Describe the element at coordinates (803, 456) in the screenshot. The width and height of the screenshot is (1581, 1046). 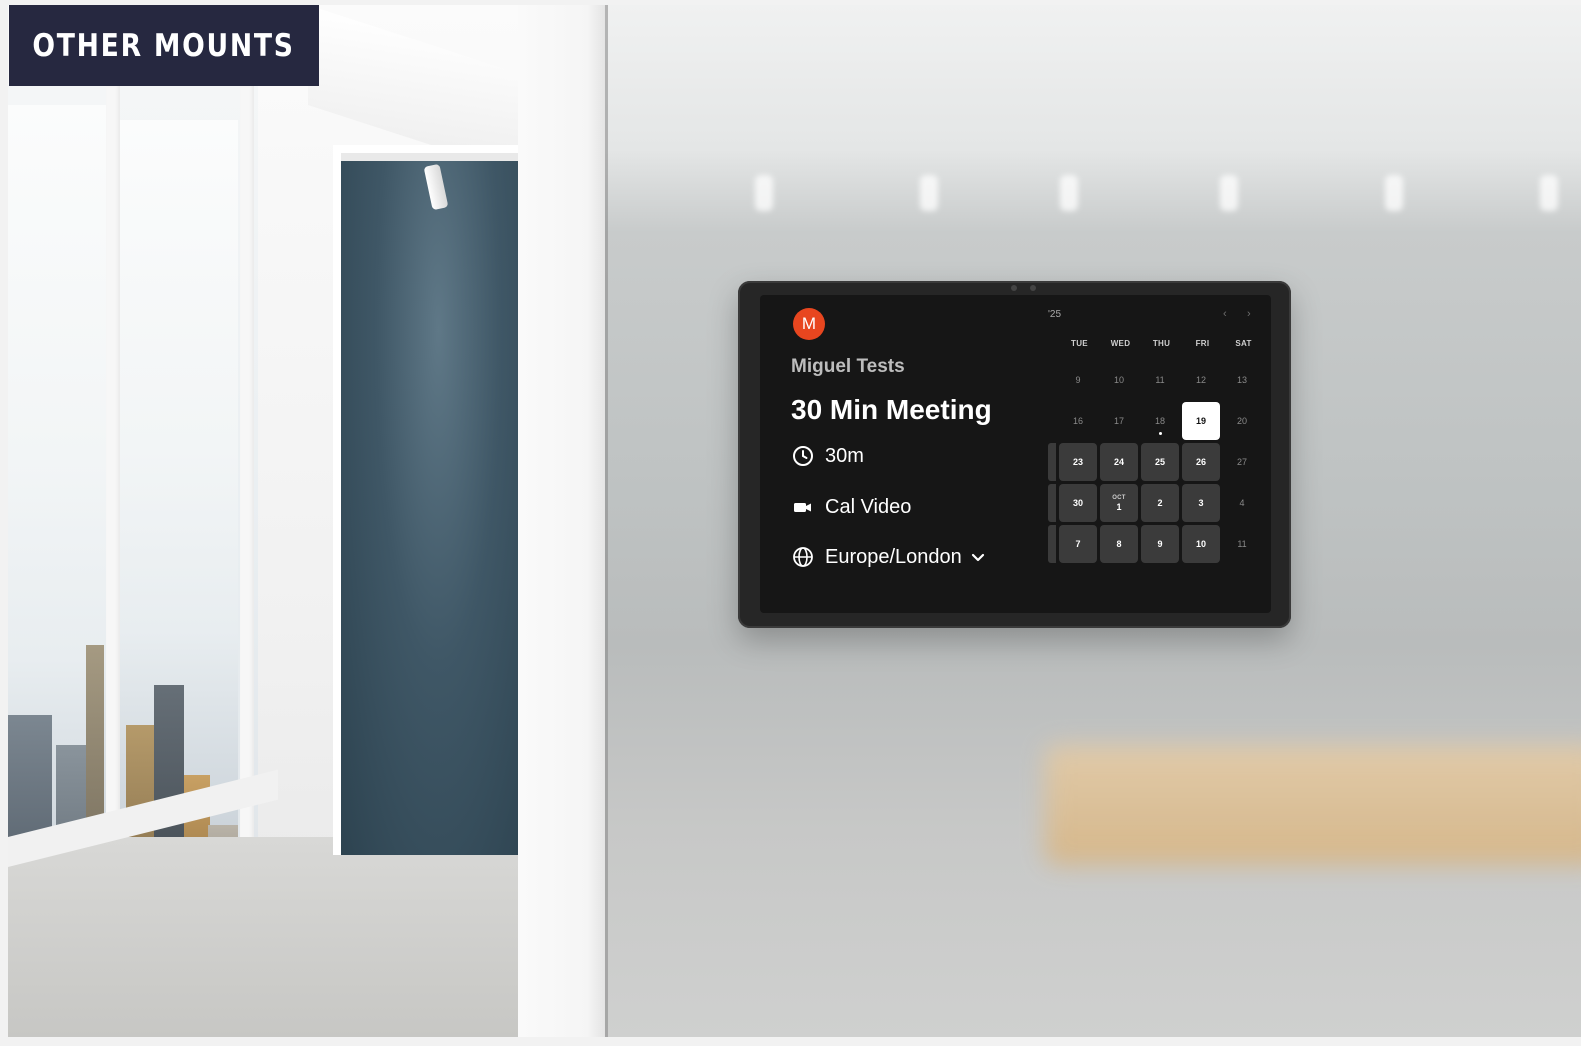
I see `clock-icon` at that location.